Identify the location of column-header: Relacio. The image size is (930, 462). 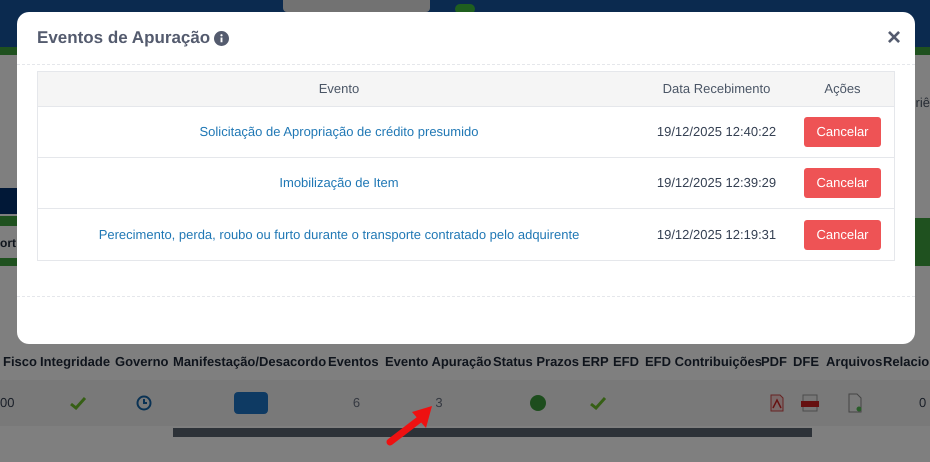
(906, 362).